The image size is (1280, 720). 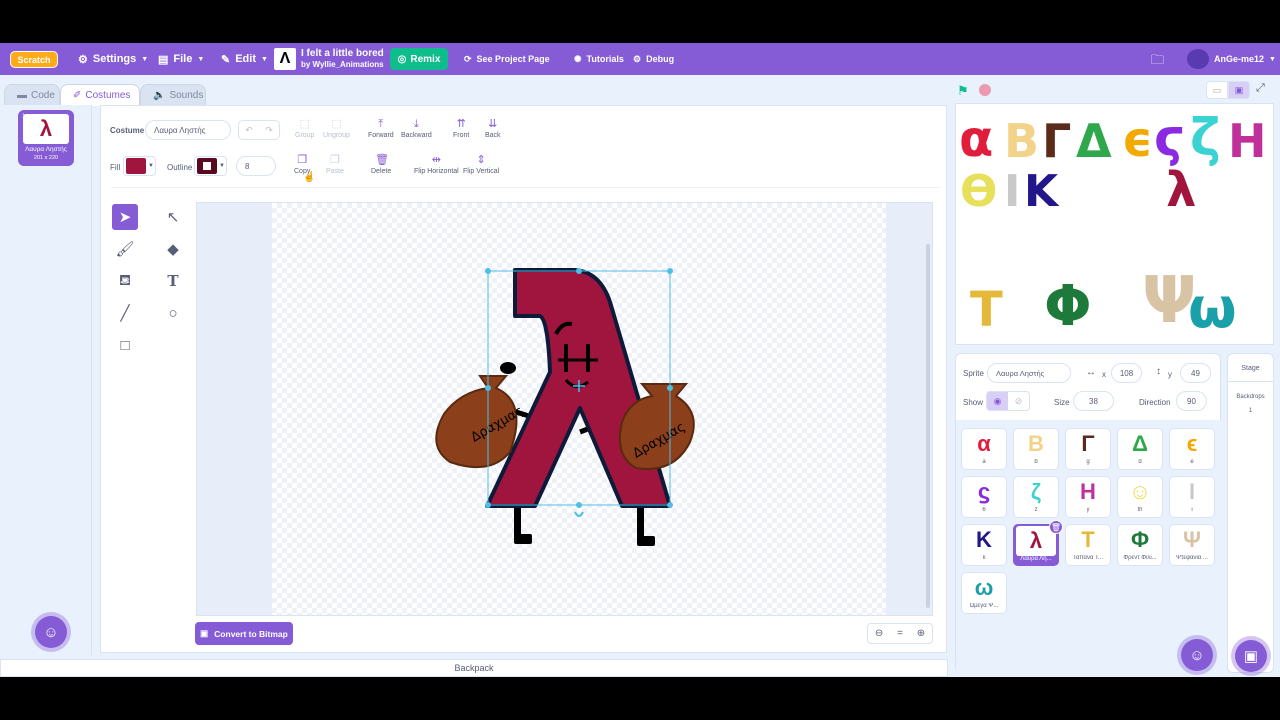 What do you see at coordinates (173, 281) in the screenshot?
I see `text-tool: T` at bounding box center [173, 281].